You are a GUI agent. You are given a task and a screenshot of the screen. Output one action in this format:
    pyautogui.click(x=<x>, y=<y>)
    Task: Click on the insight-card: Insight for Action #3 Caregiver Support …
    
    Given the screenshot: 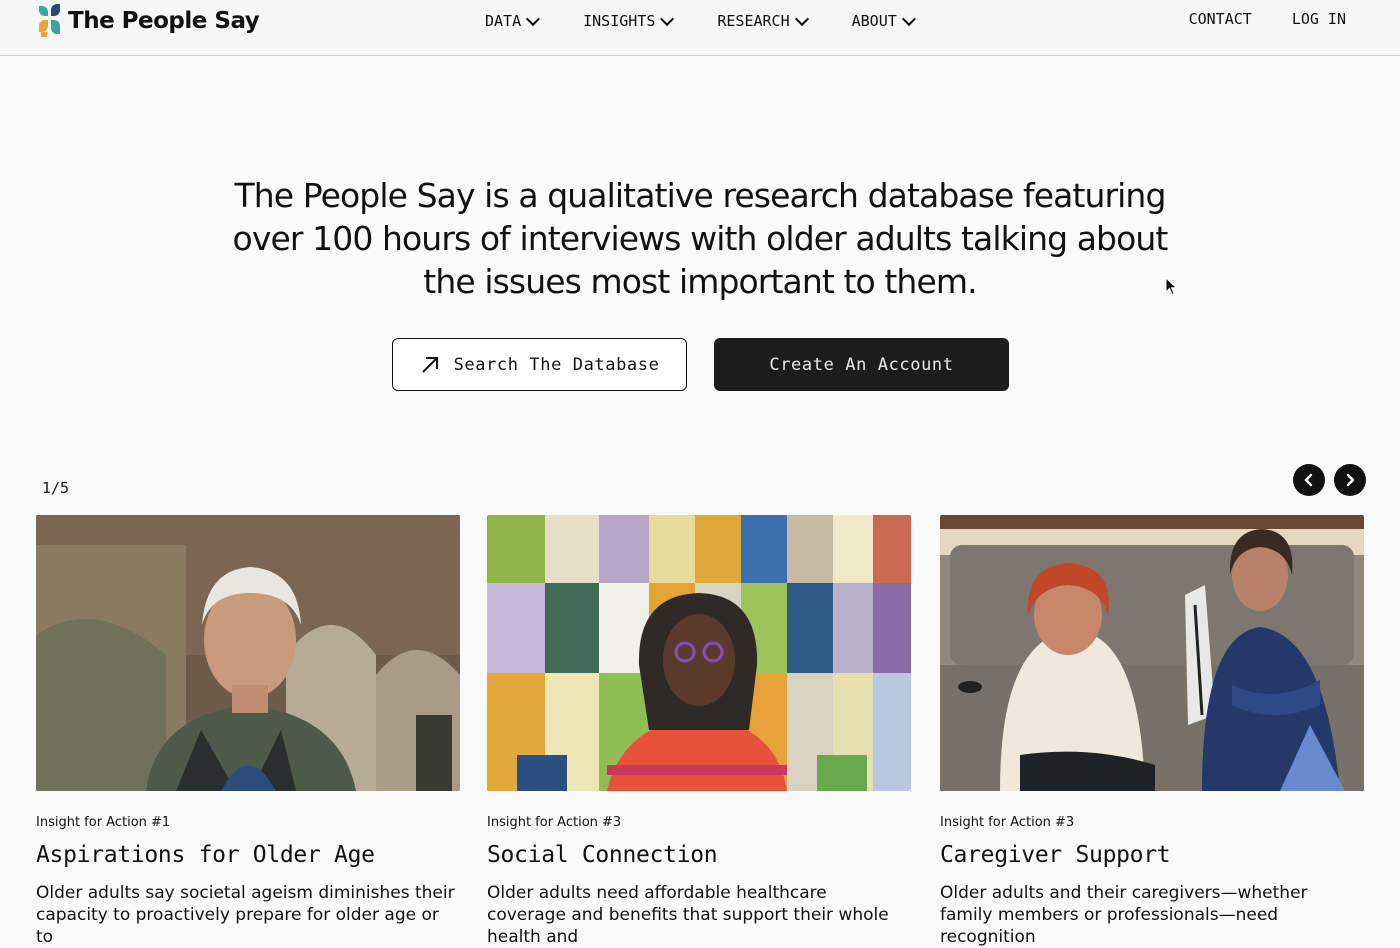 What is the action you would take?
    pyautogui.click(x=1152, y=731)
    